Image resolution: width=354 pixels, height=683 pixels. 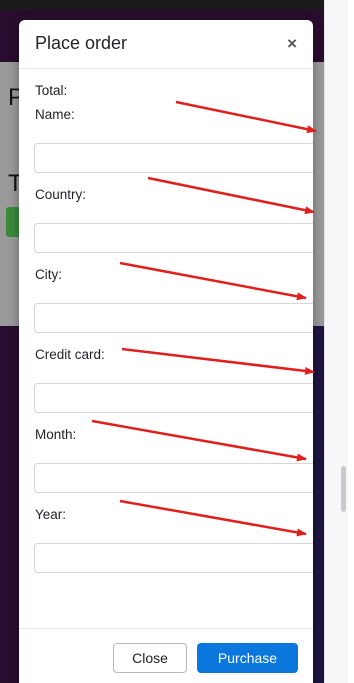 What do you see at coordinates (318, 504) in the screenshot?
I see `background-dark-strip` at bounding box center [318, 504].